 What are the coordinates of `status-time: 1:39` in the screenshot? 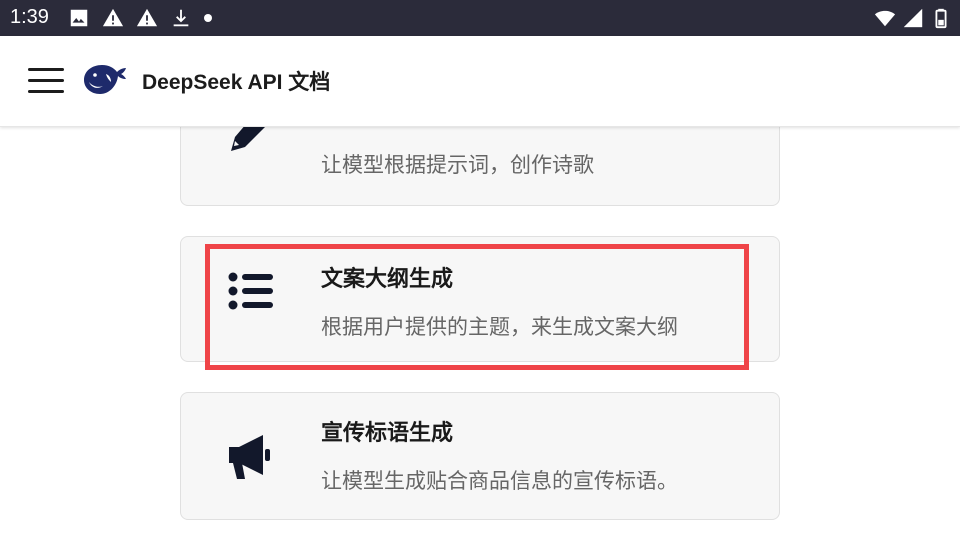 It's located at (29, 17).